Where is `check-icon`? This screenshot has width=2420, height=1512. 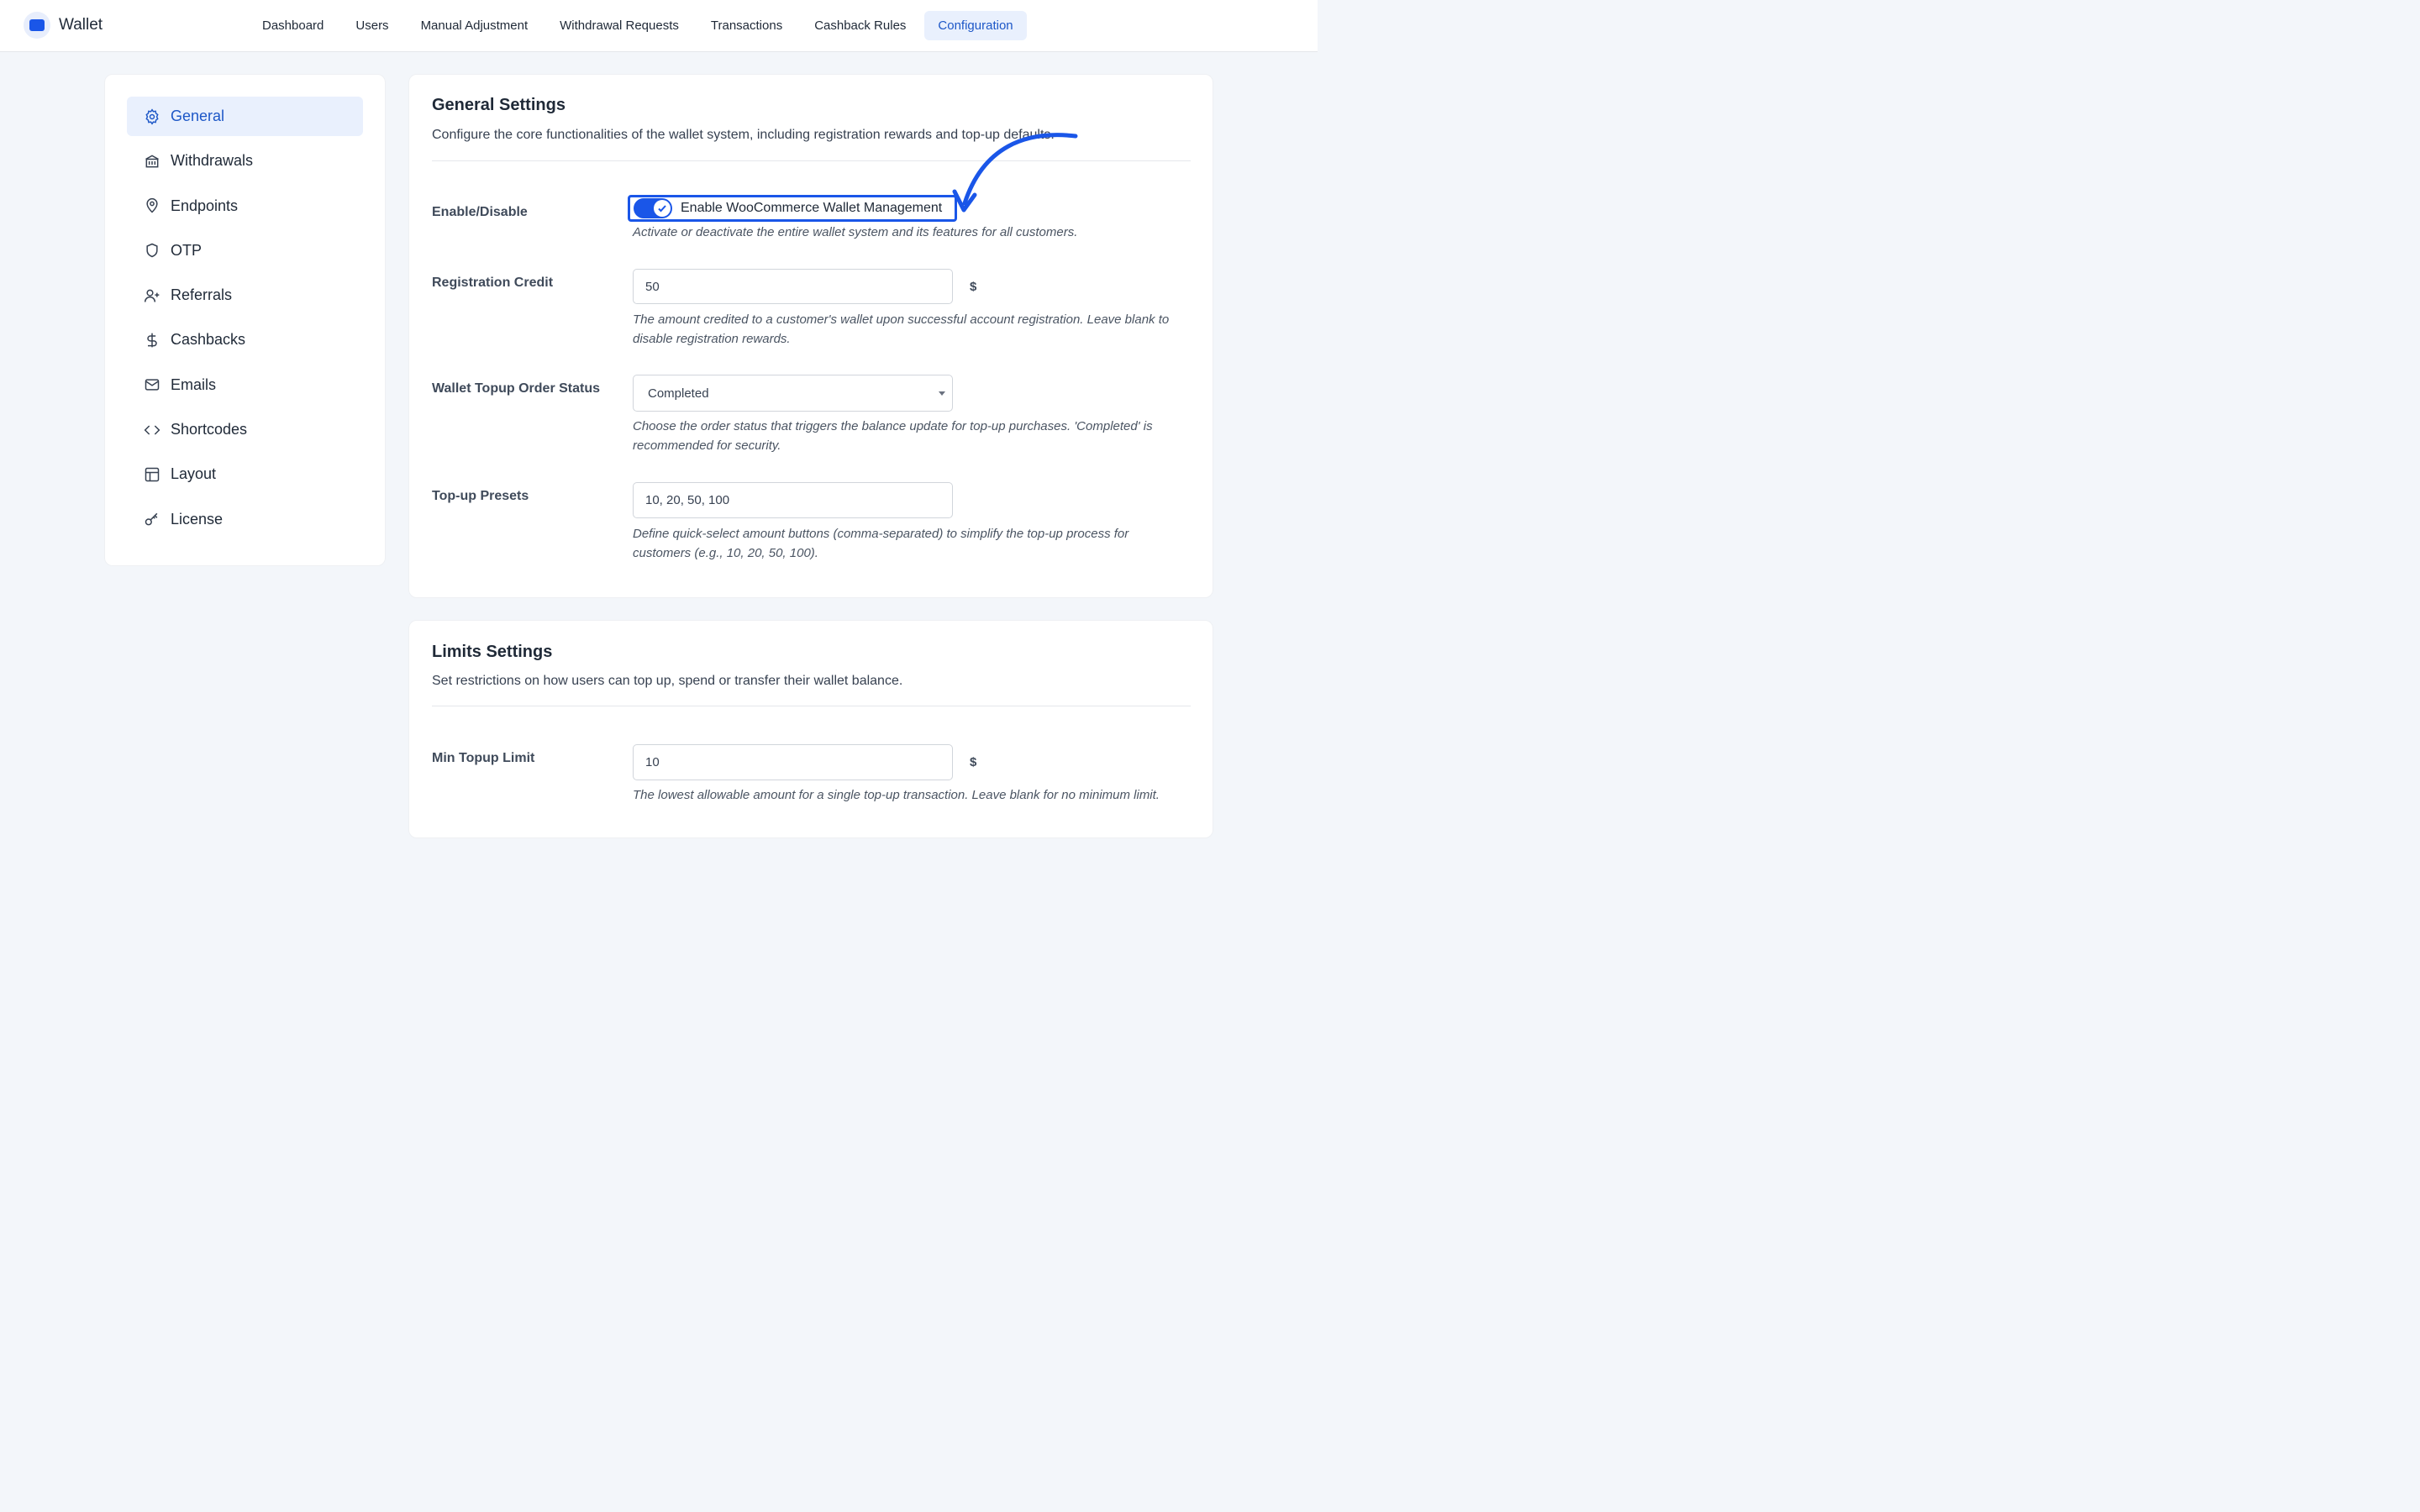 check-icon is located at coordinates (662, 208).